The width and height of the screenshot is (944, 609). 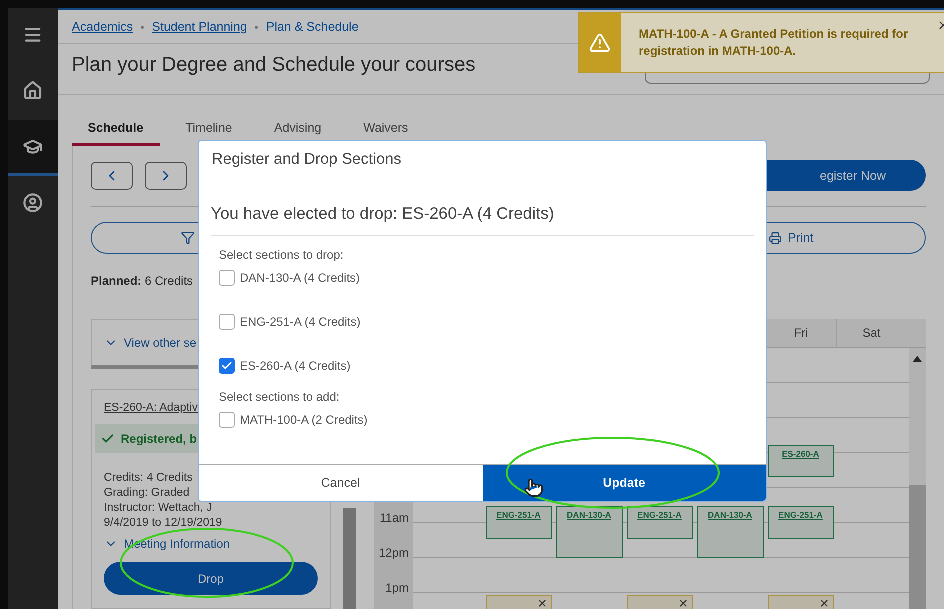 I want to click on view-other-link: View other se, so click(x=150, y=343).